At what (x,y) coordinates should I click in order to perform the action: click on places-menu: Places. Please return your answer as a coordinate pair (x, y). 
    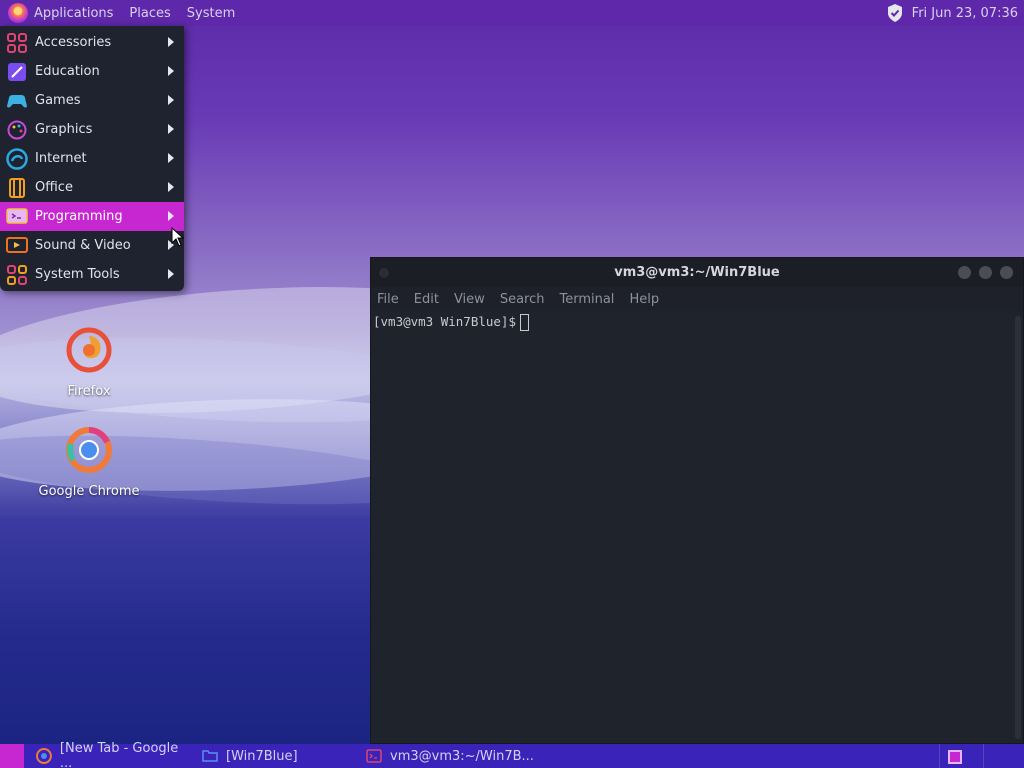
    Looking at the image, I should click on (149, 13).